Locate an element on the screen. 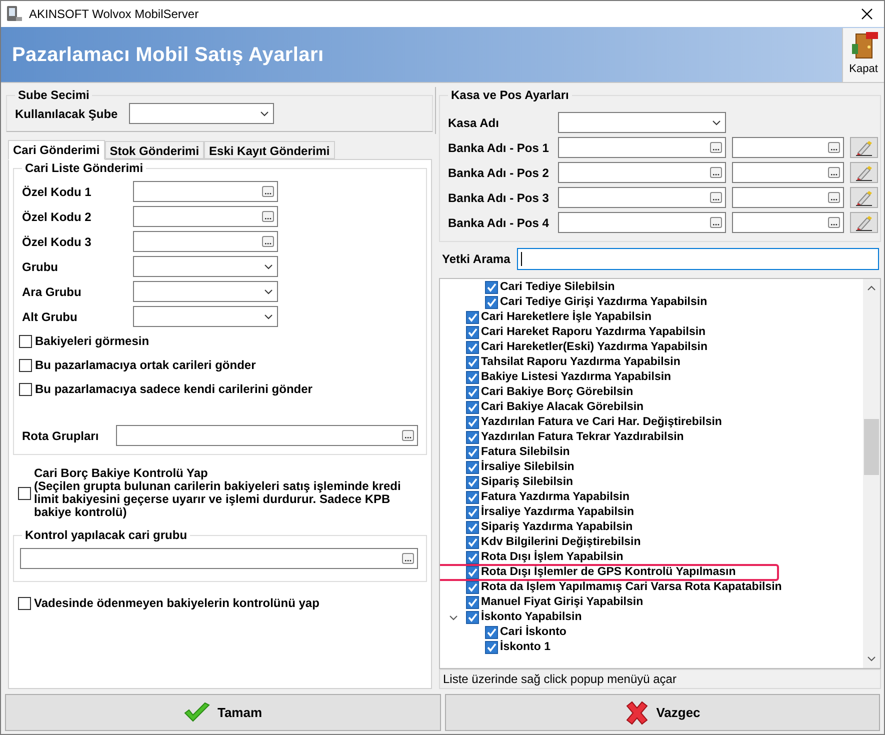 This screenshot has height=735, width=885. tree-item: Kdv Bilgilerini Değiştirebilsin is located at coordinates (561, 543).